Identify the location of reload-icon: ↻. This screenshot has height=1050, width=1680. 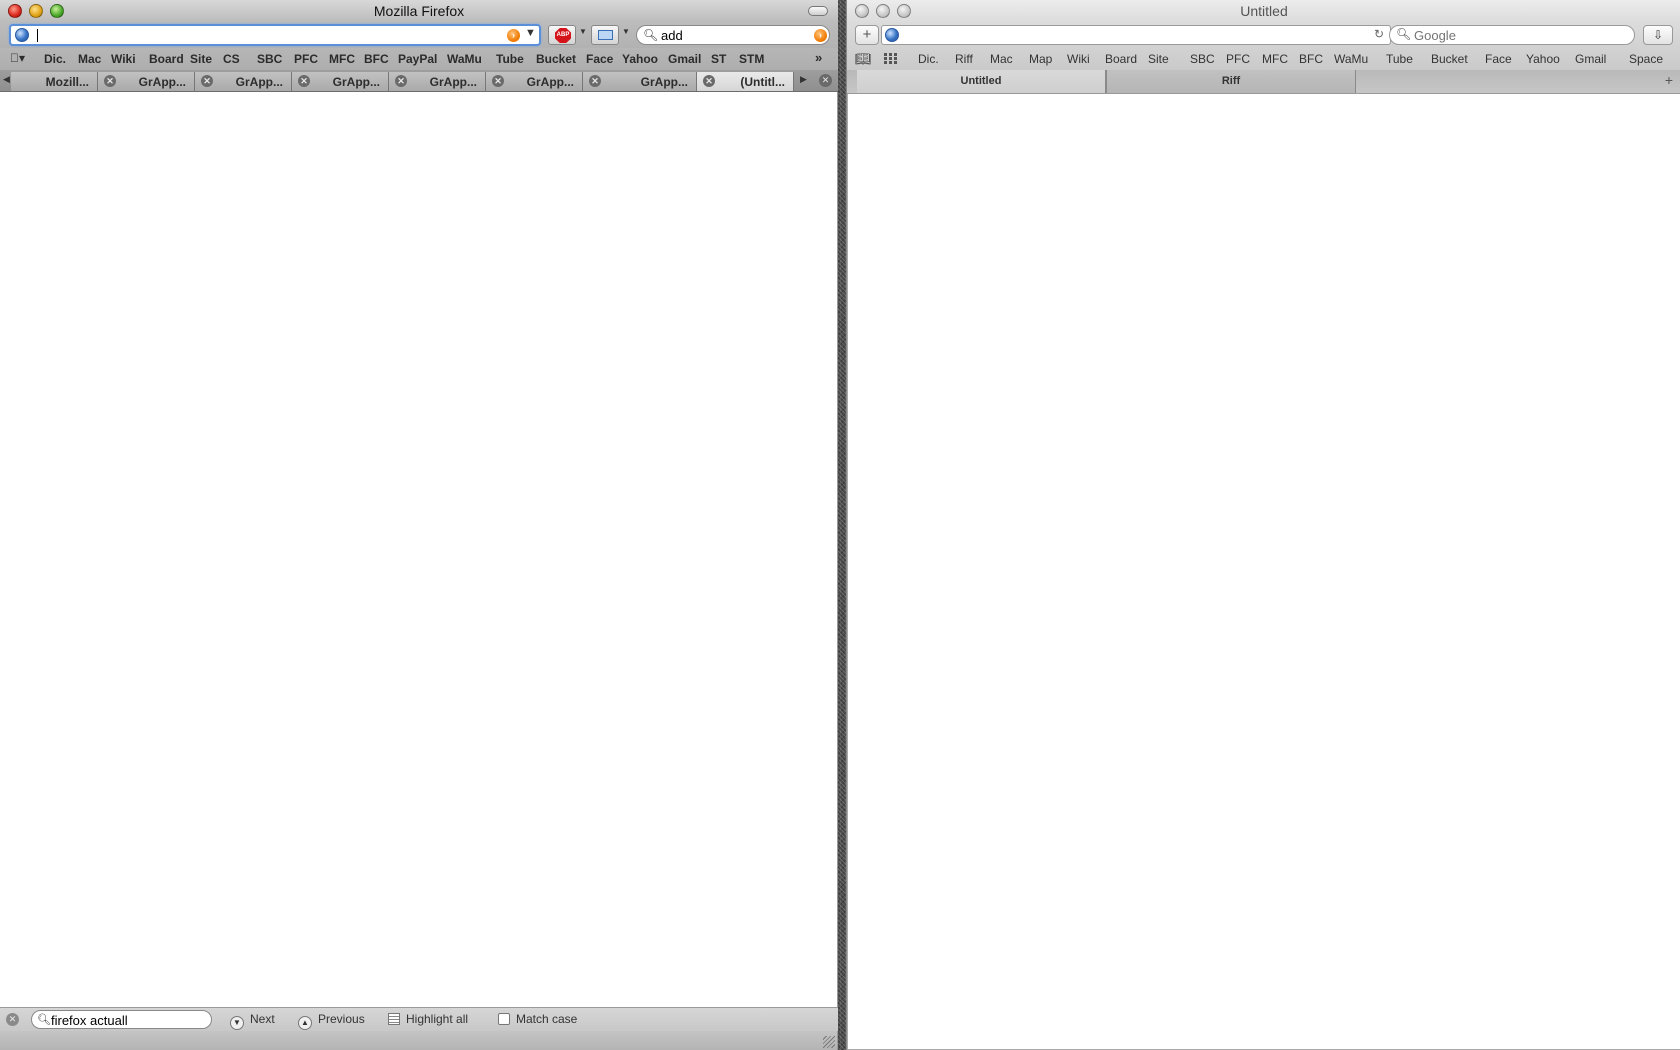
(1379, 34).